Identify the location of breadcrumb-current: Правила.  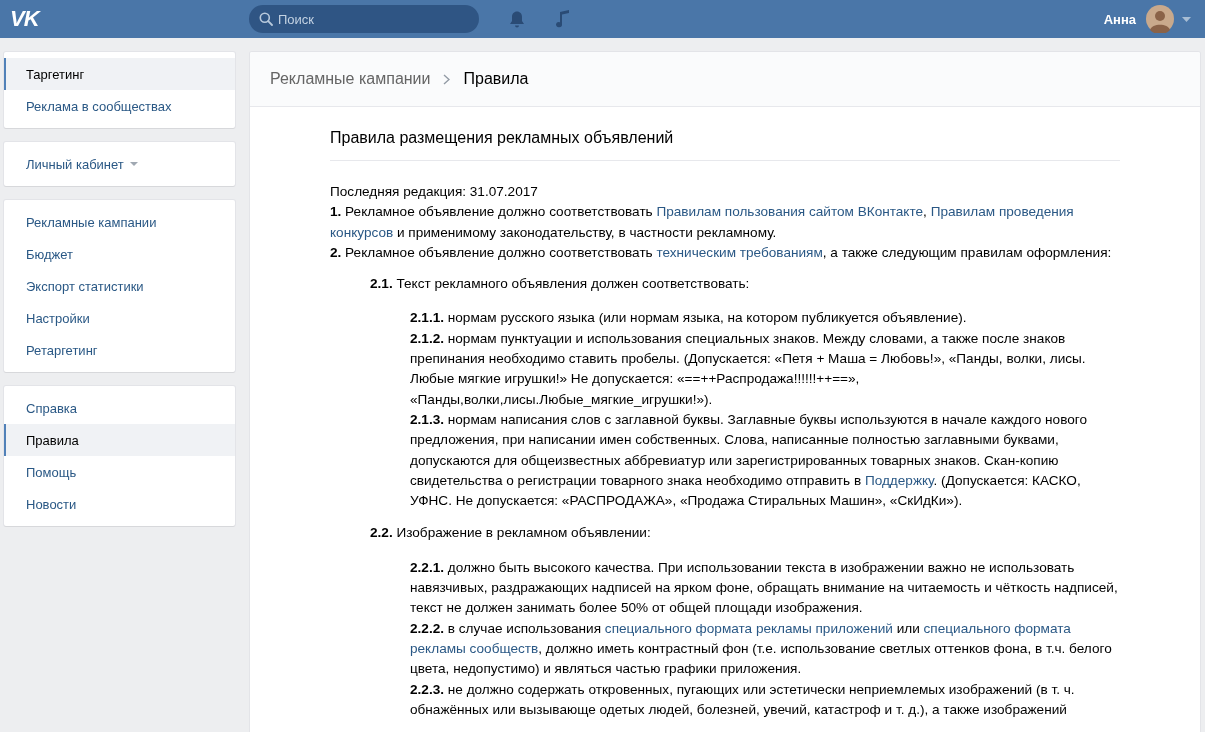
(496, 79).